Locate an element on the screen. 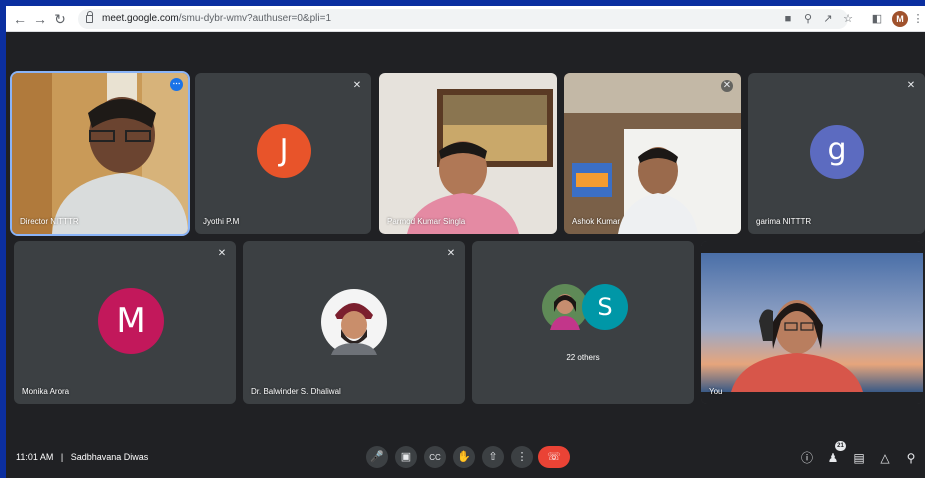 The height and width of the screenshot is (478, 925). zoom-icon: ⚲ is located at coordinates (808, 19).